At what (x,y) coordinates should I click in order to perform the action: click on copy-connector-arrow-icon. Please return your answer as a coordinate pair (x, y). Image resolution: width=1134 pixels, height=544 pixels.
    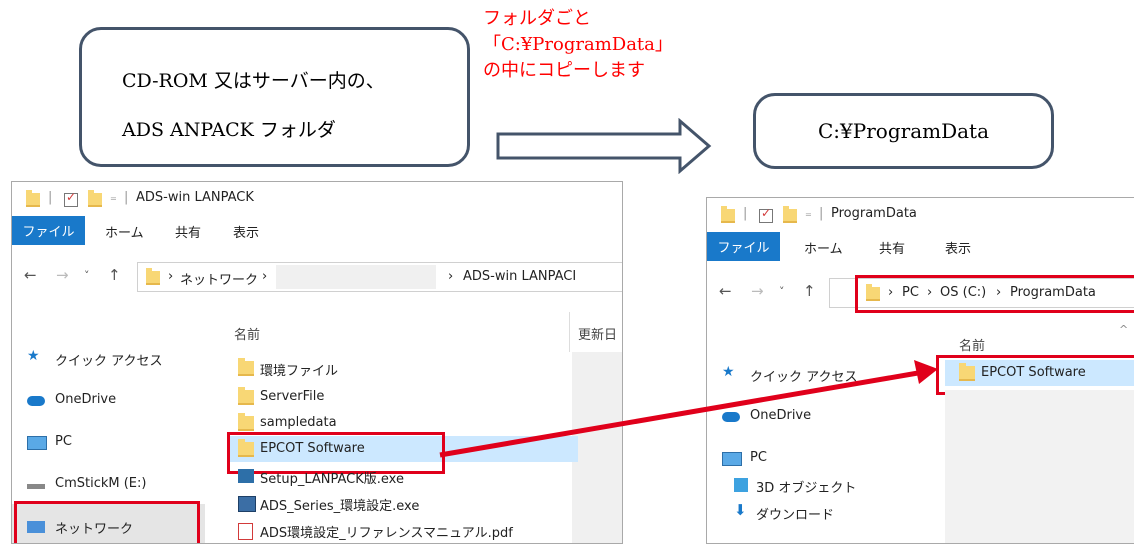
    Looking at the image, I should click on (688, 409).